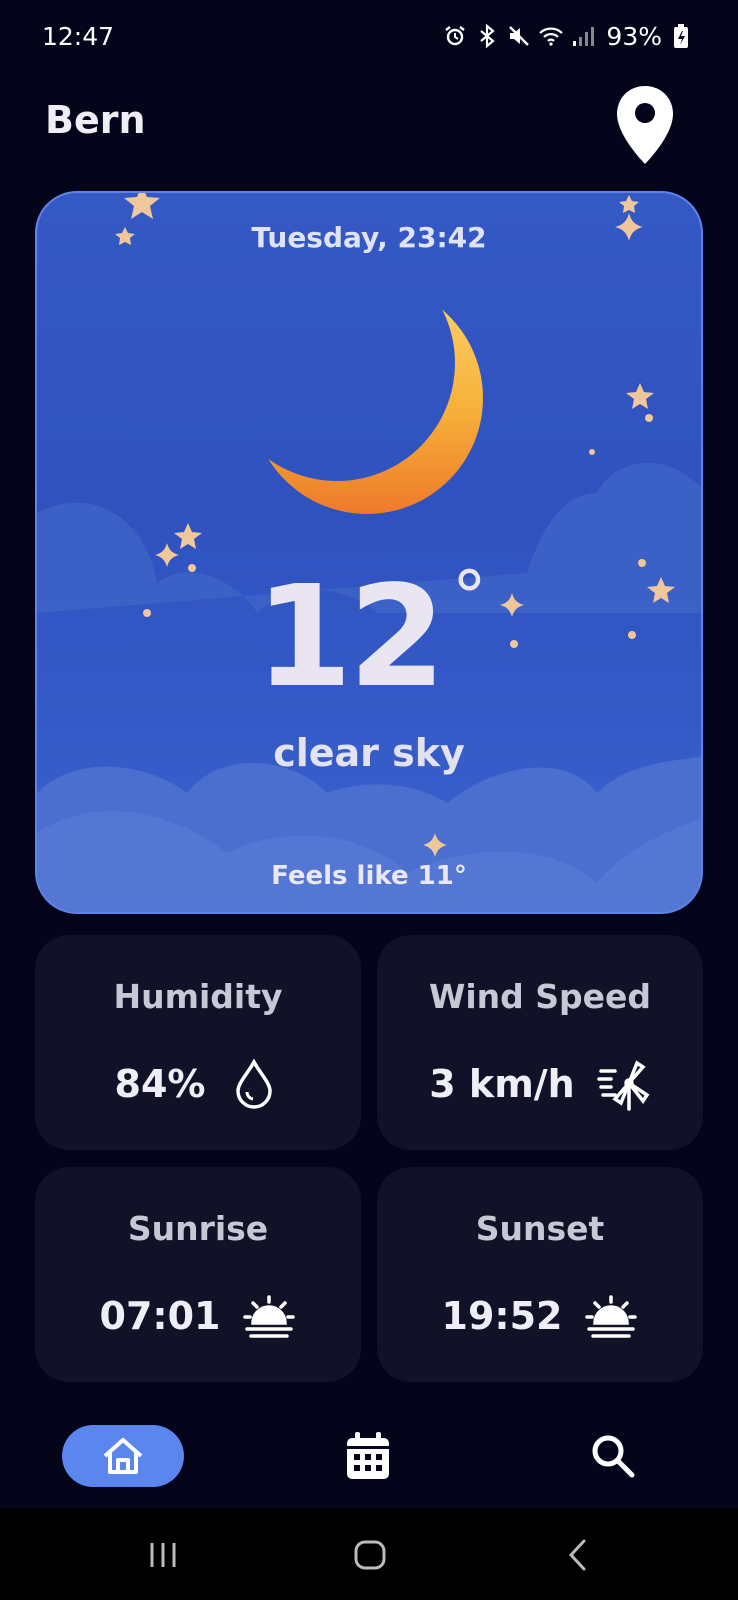  I want to click on nav-home-button, so click(123, 1456).